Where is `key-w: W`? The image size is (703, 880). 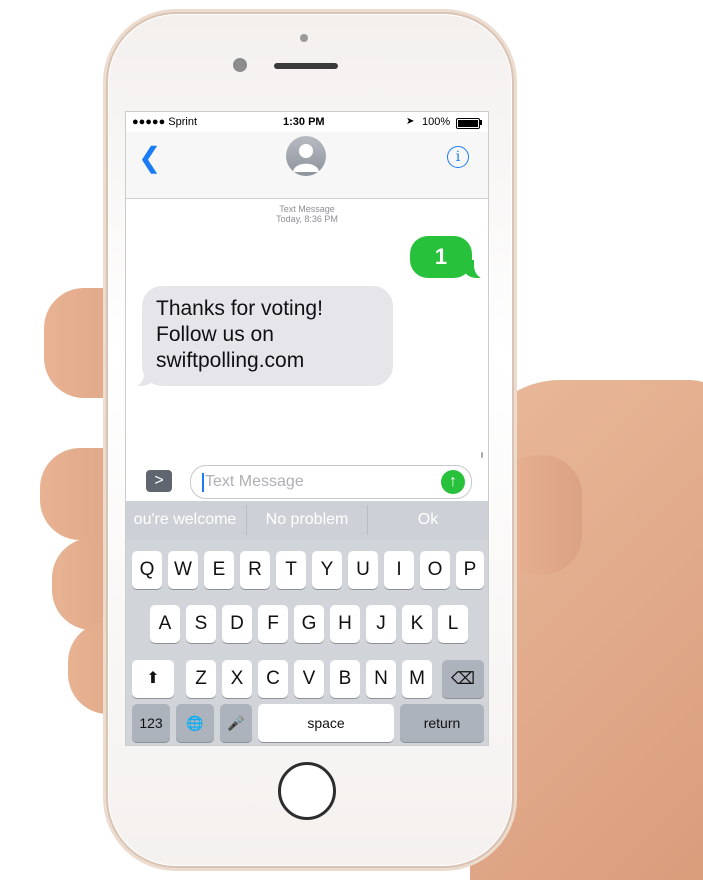 key-w: W is located at coordinates (183, 570).